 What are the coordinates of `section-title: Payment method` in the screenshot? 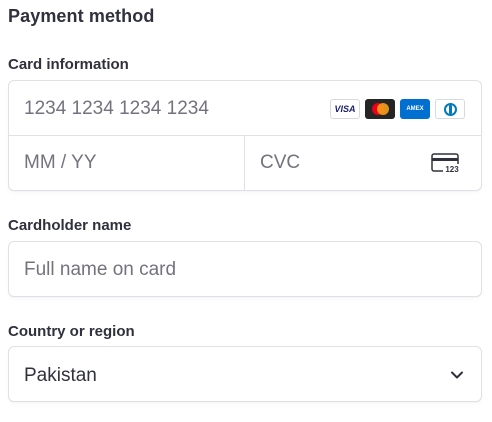 It's located at (81, 16).